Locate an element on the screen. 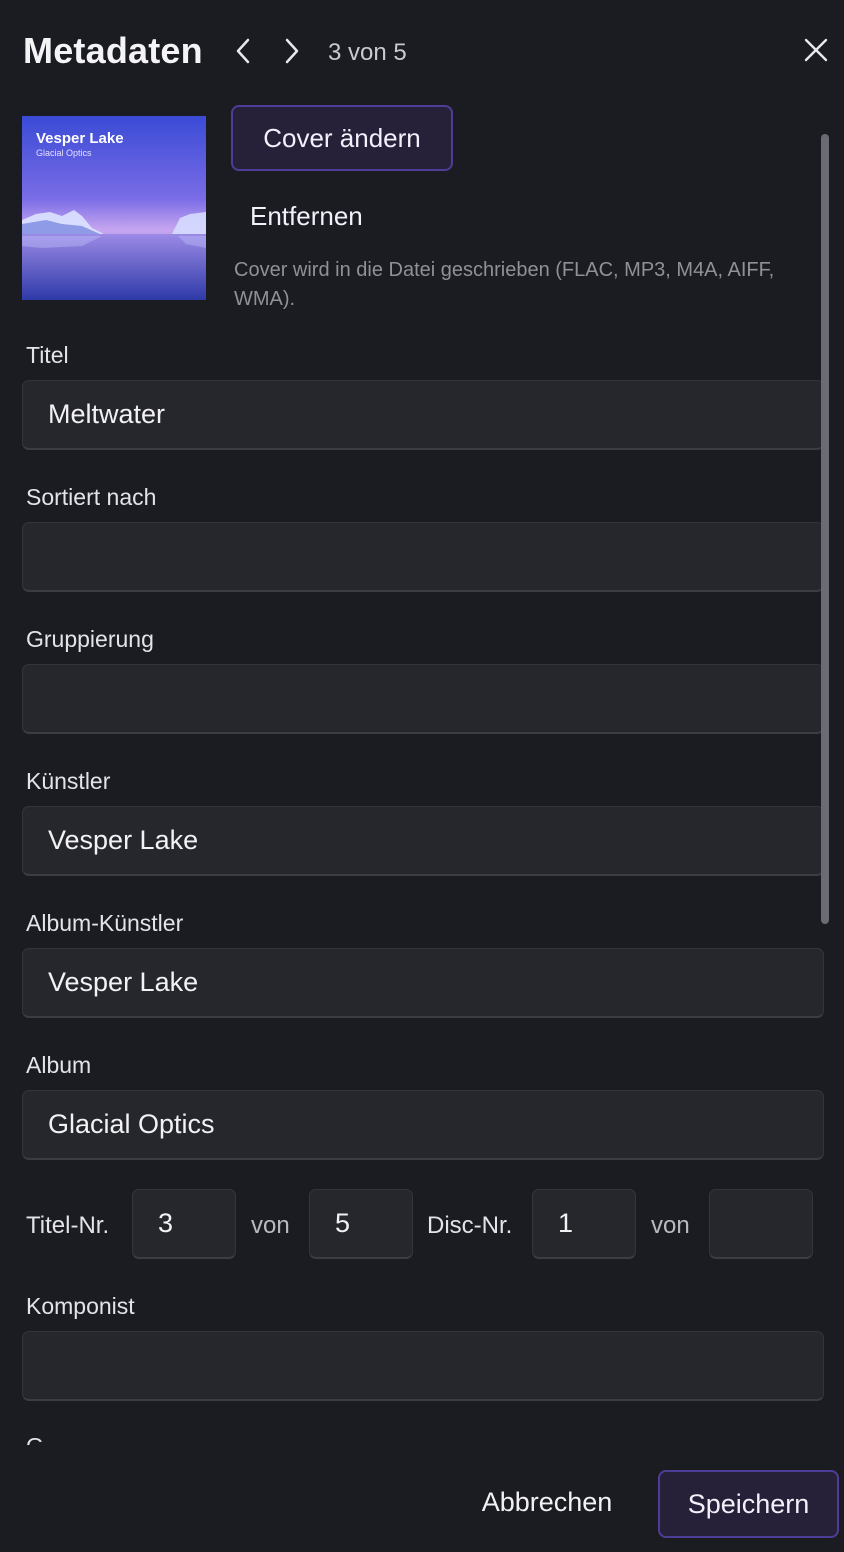 This screenshot has height=1552, width=844. track-number-input: 3 is located at coordinates (184, 1224).